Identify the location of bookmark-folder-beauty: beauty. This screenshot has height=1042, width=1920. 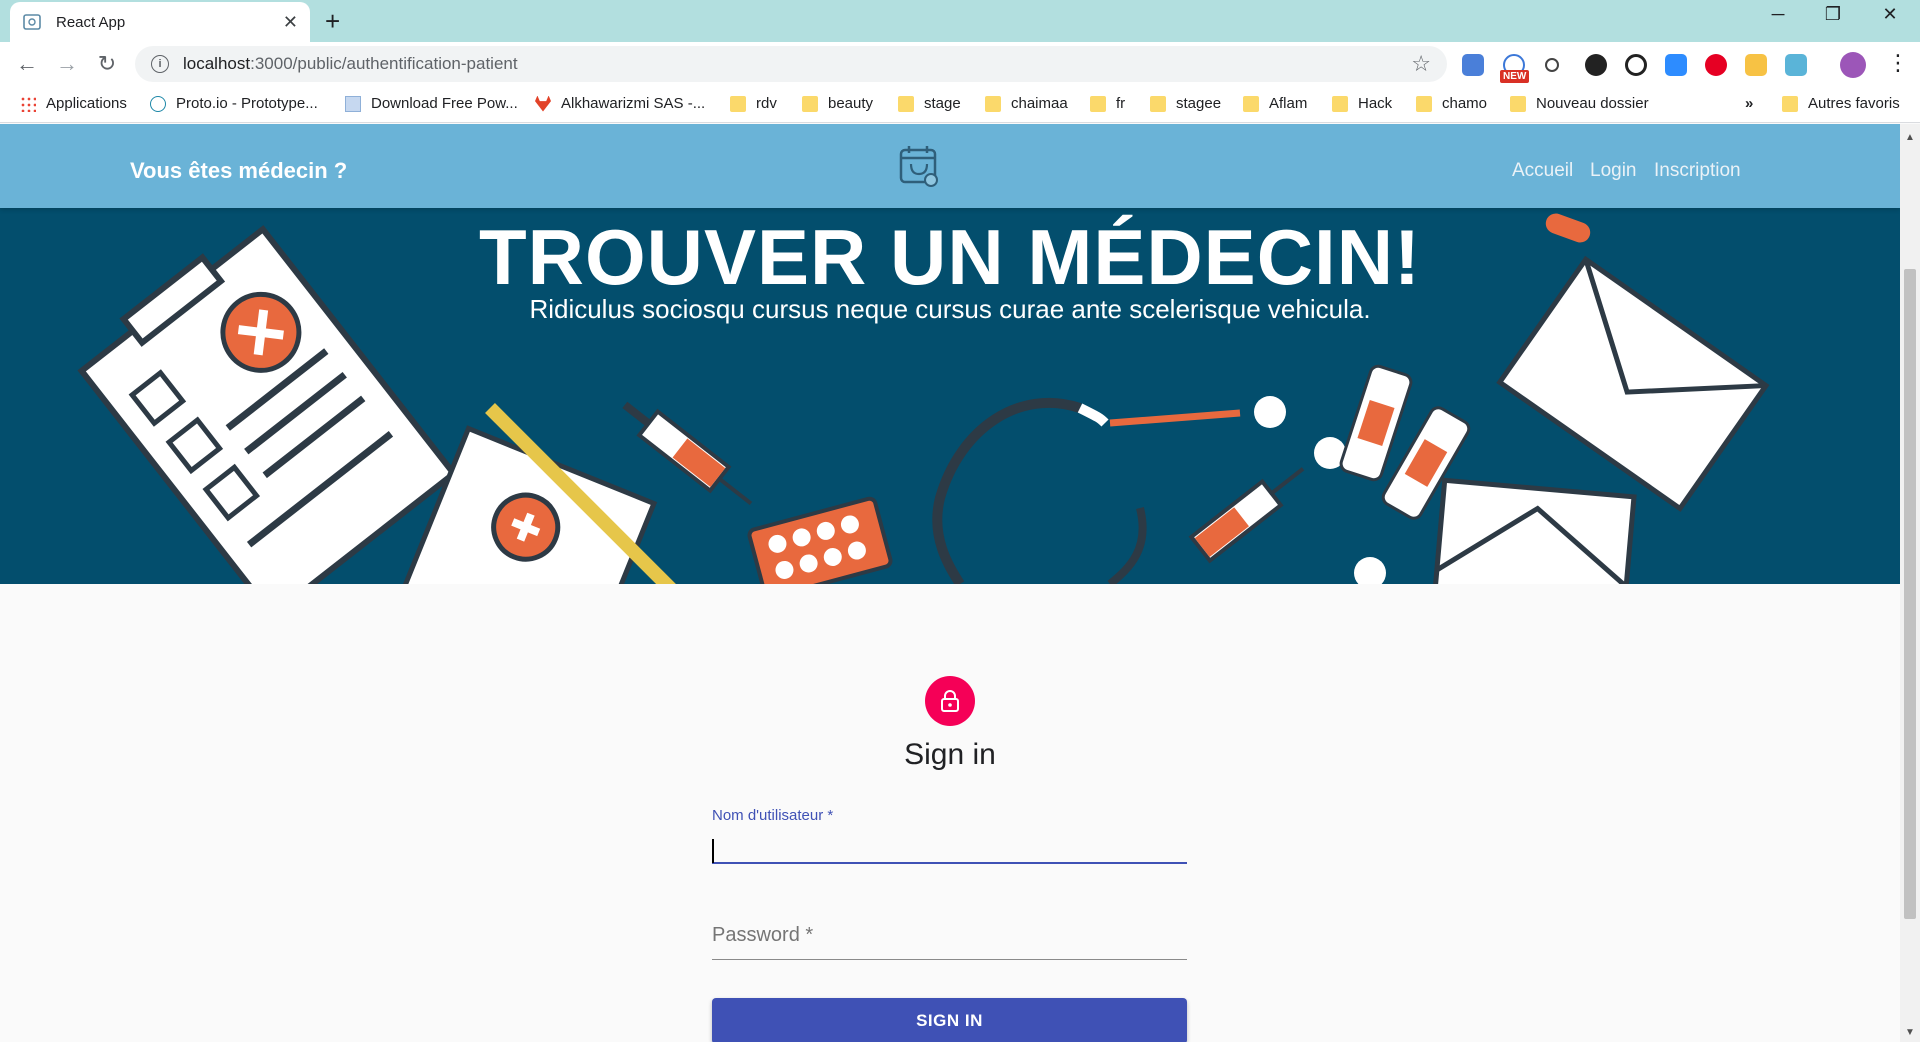
(837, 103).